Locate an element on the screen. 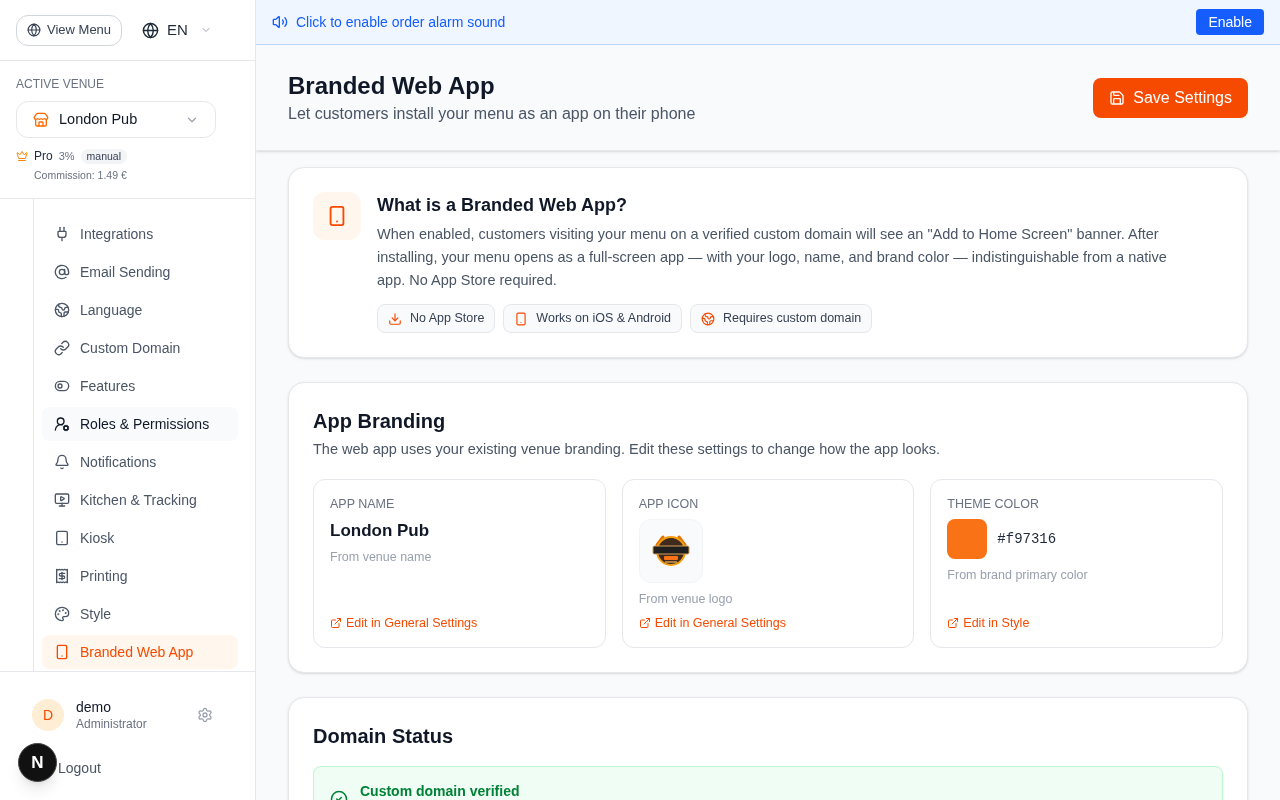  page-title: Branded Web App is located at coordinates (392, 85).